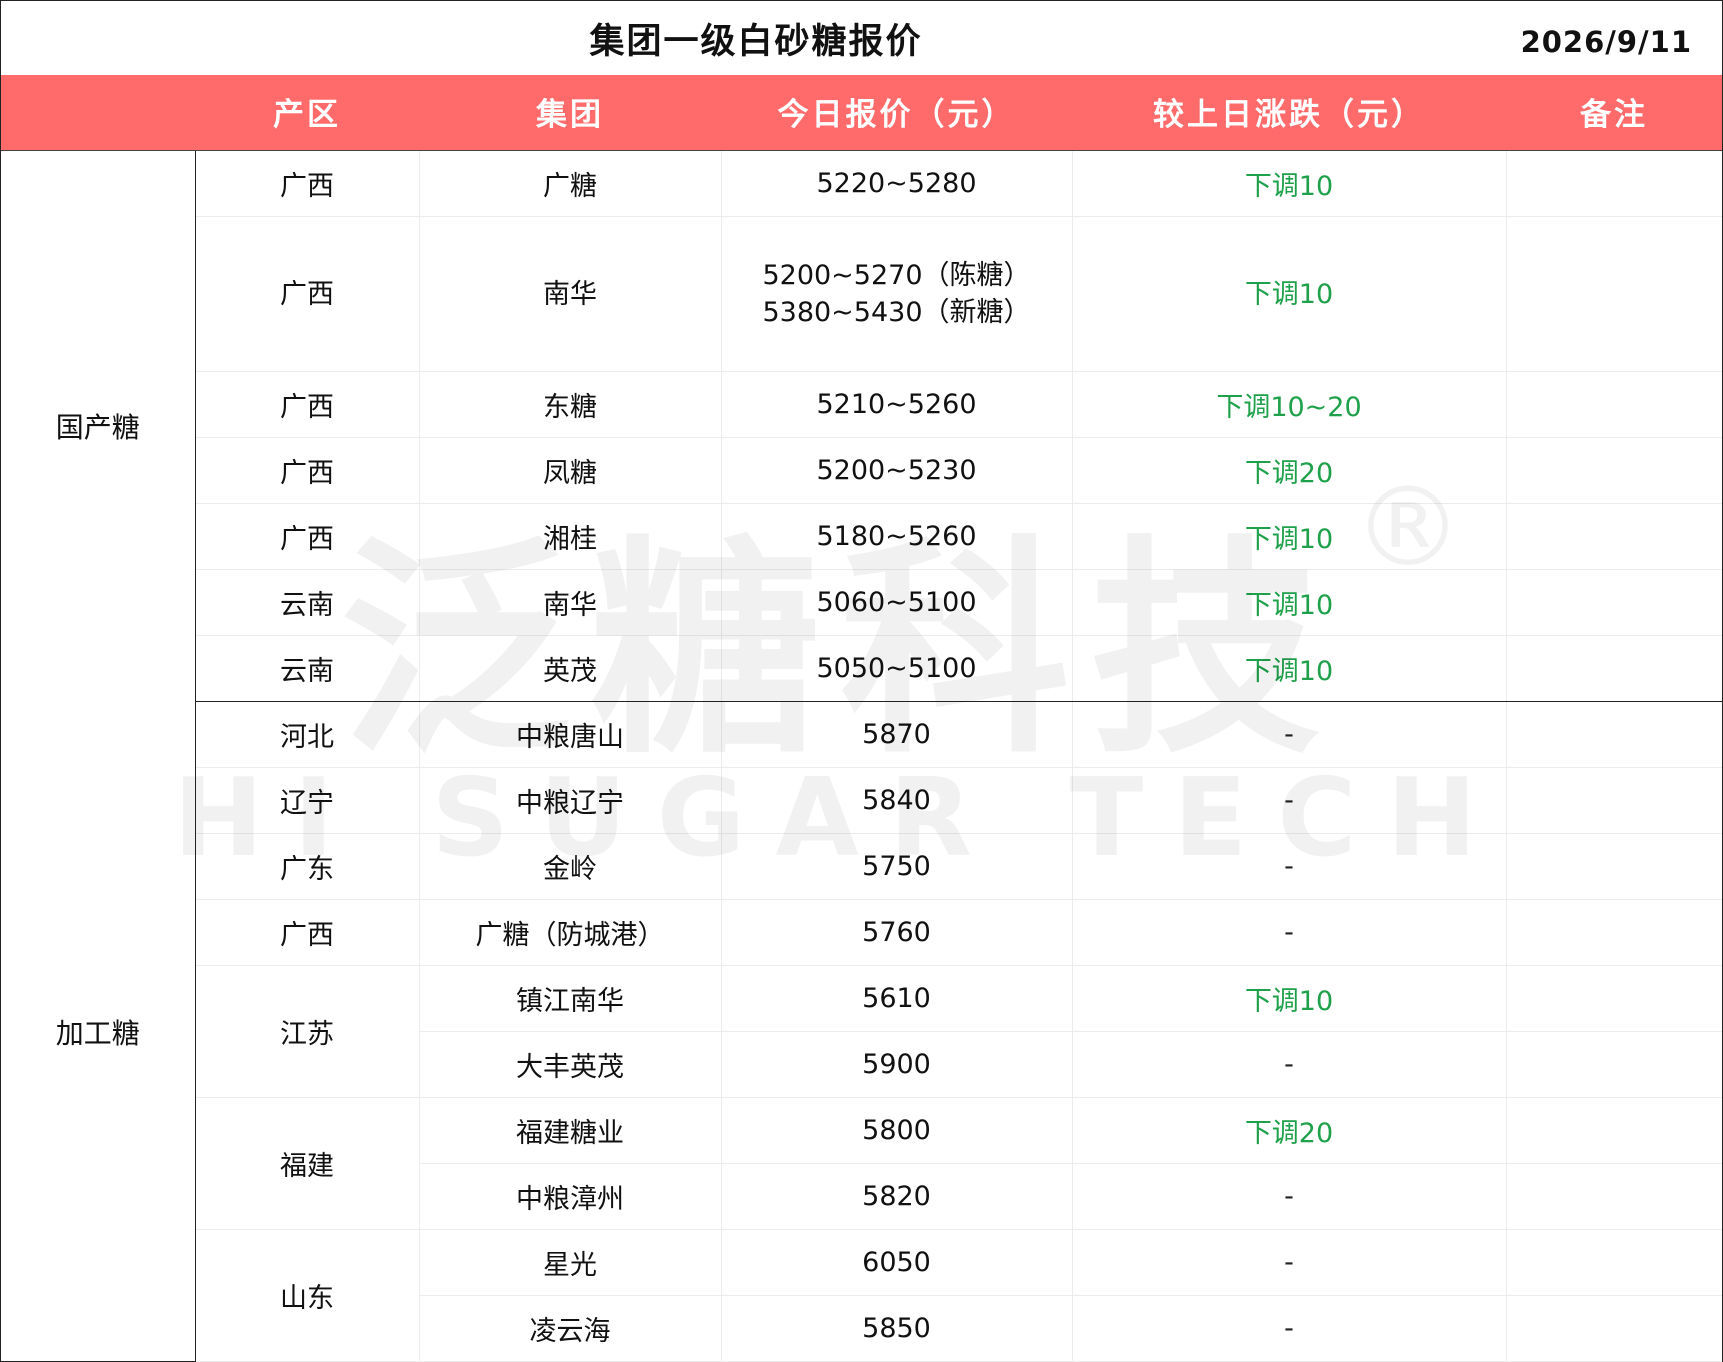 This screenshot has width=1723, height=1362. I want to click on price-cell: 5180~5260, so click(897, 536).